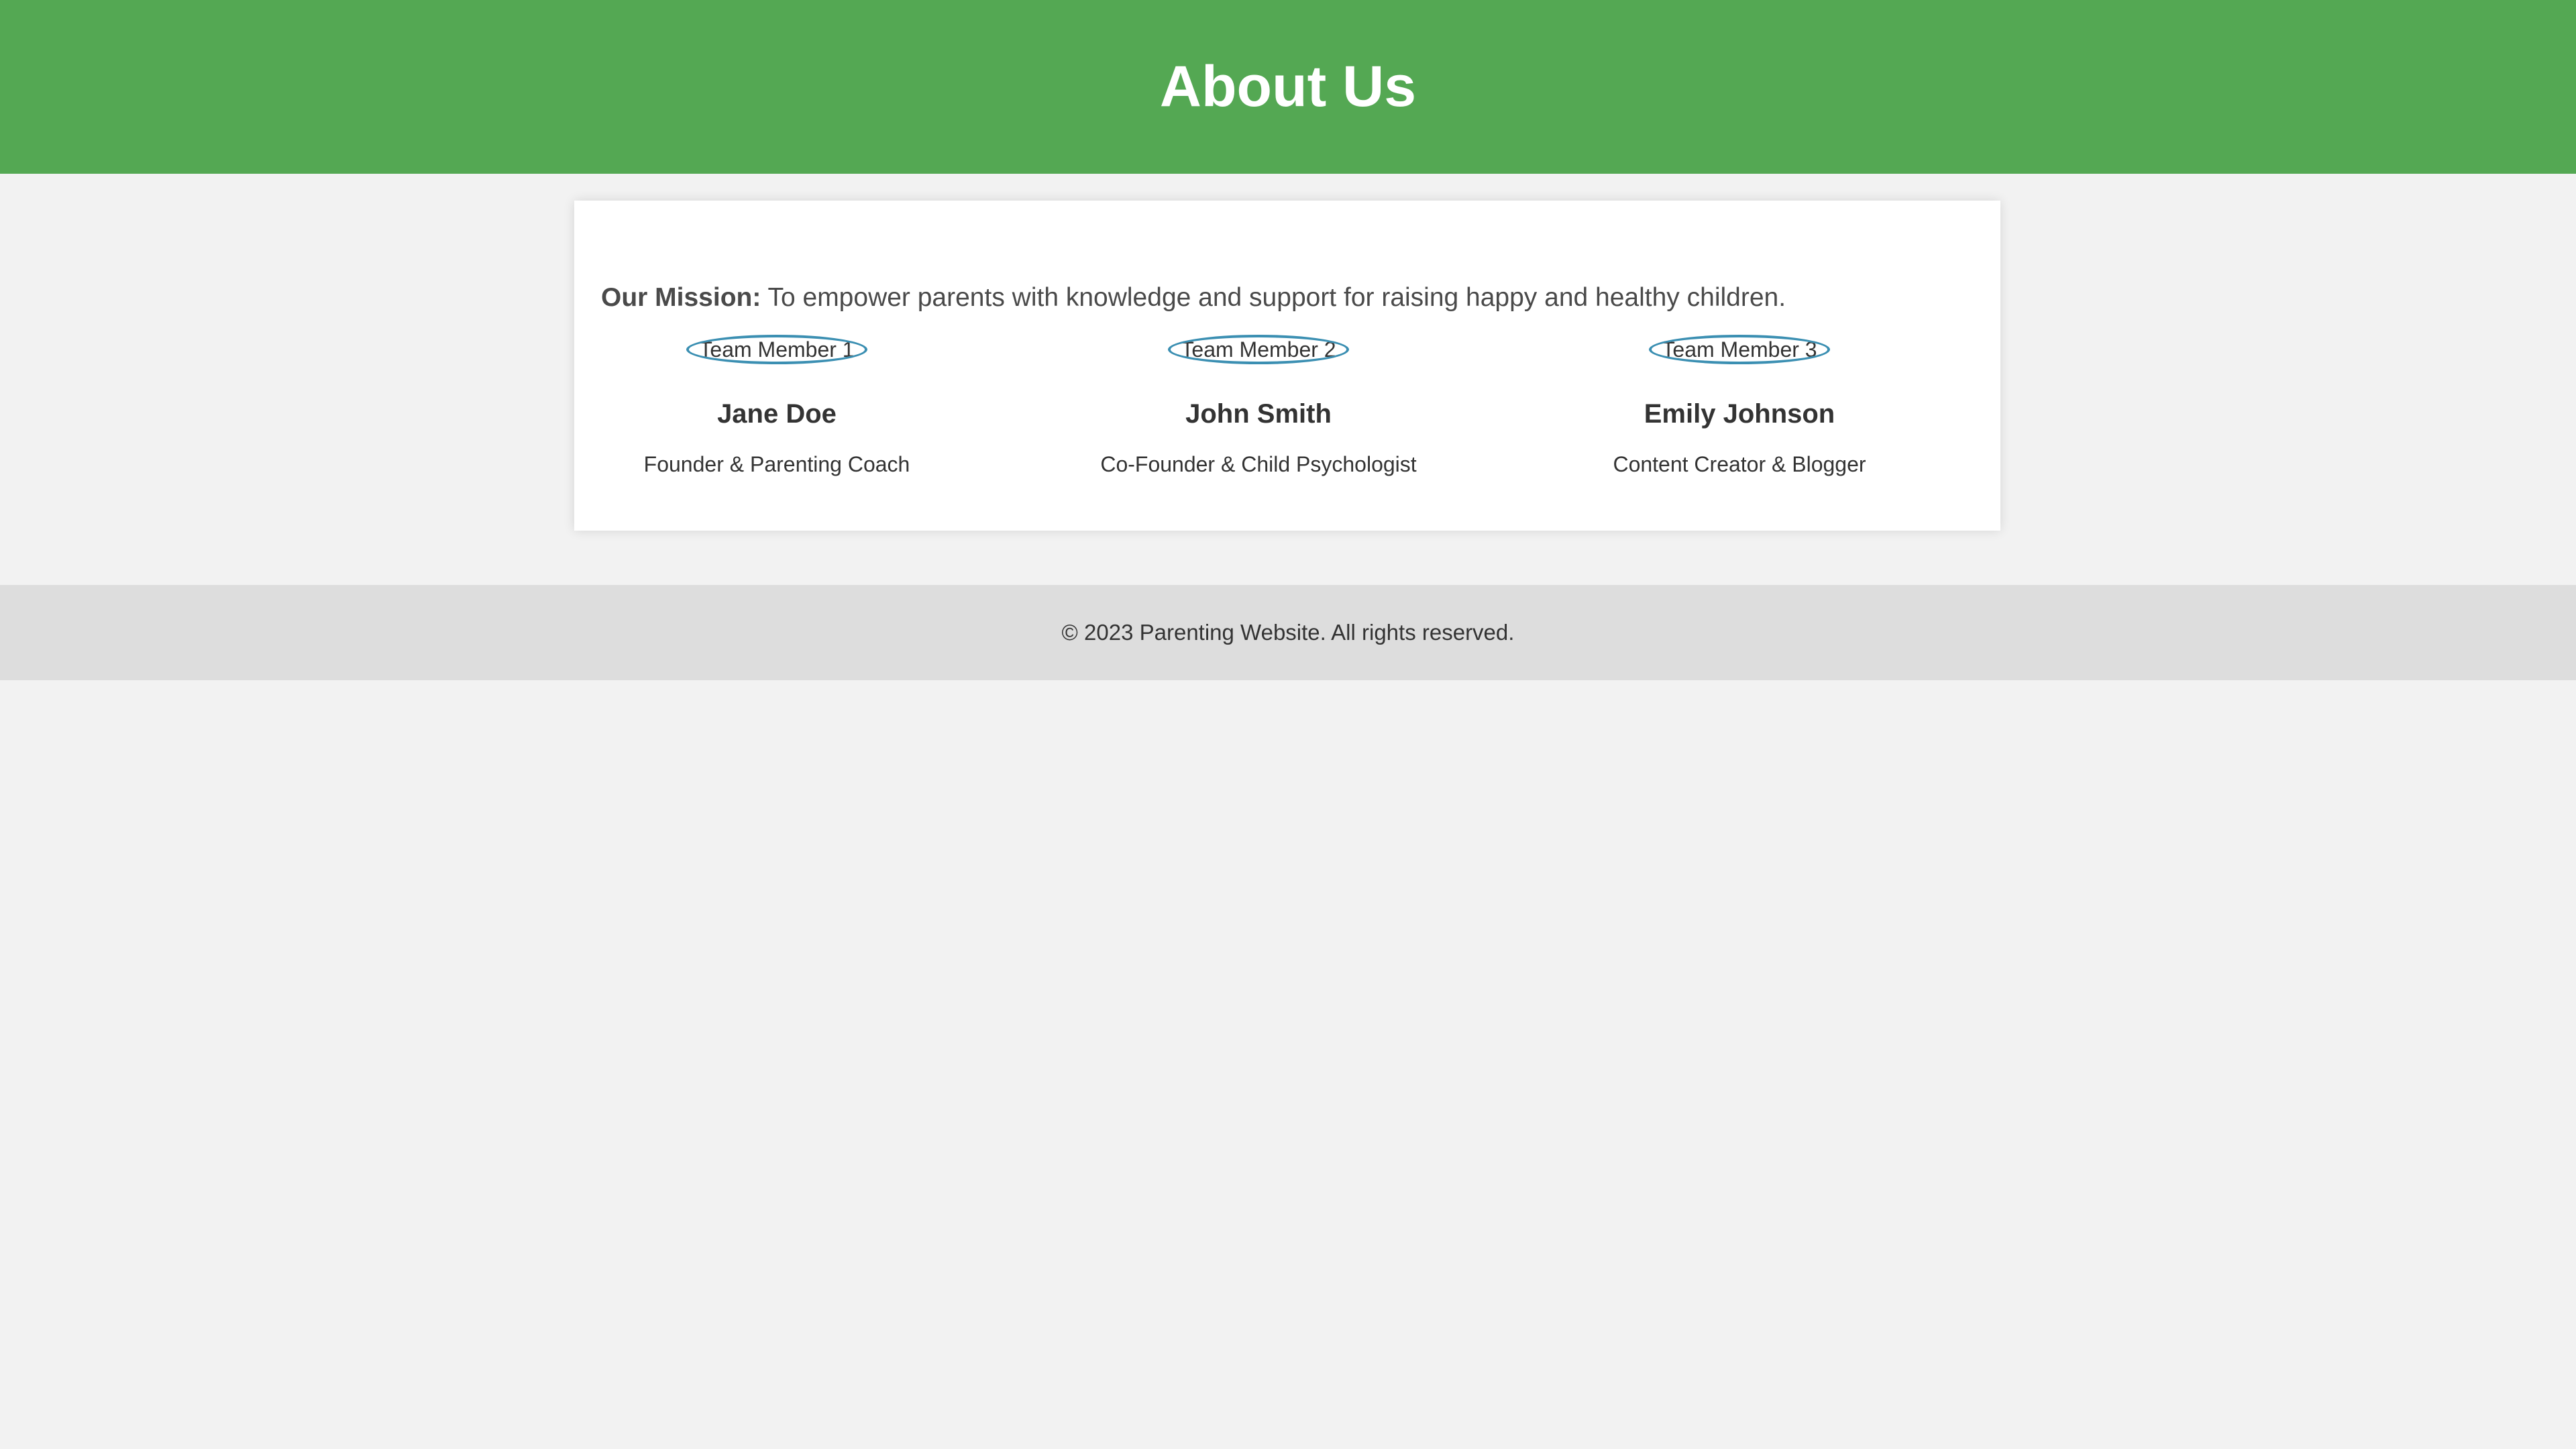  What do you see at coordinates (1258, 464) in the screenshot?
I see `team-member-role: Co-Founder & Child Psychologist` at bounding box center [1258, 464].